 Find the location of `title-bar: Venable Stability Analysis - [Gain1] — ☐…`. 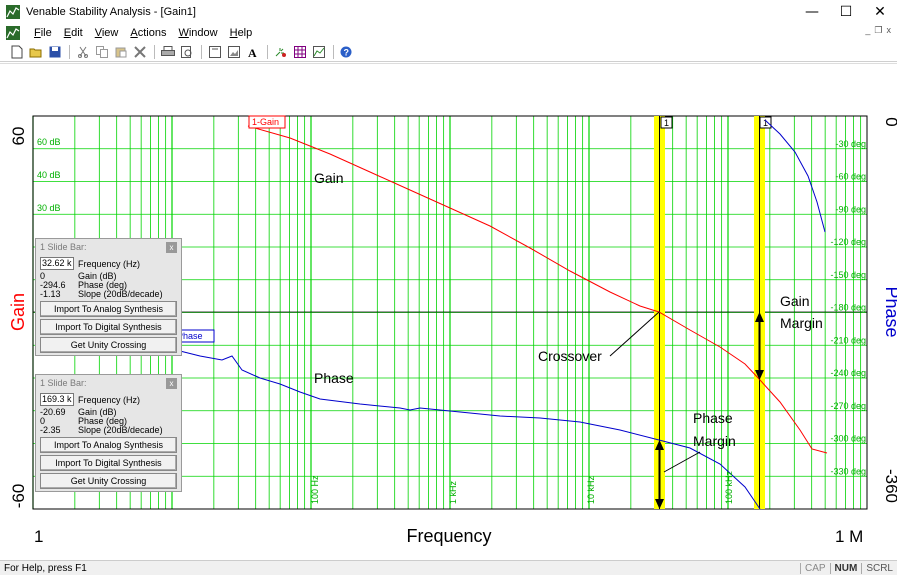

title-bar: Venable Stability Analysis - [Gain1] — ☐… is located at coordinates (448, 11).